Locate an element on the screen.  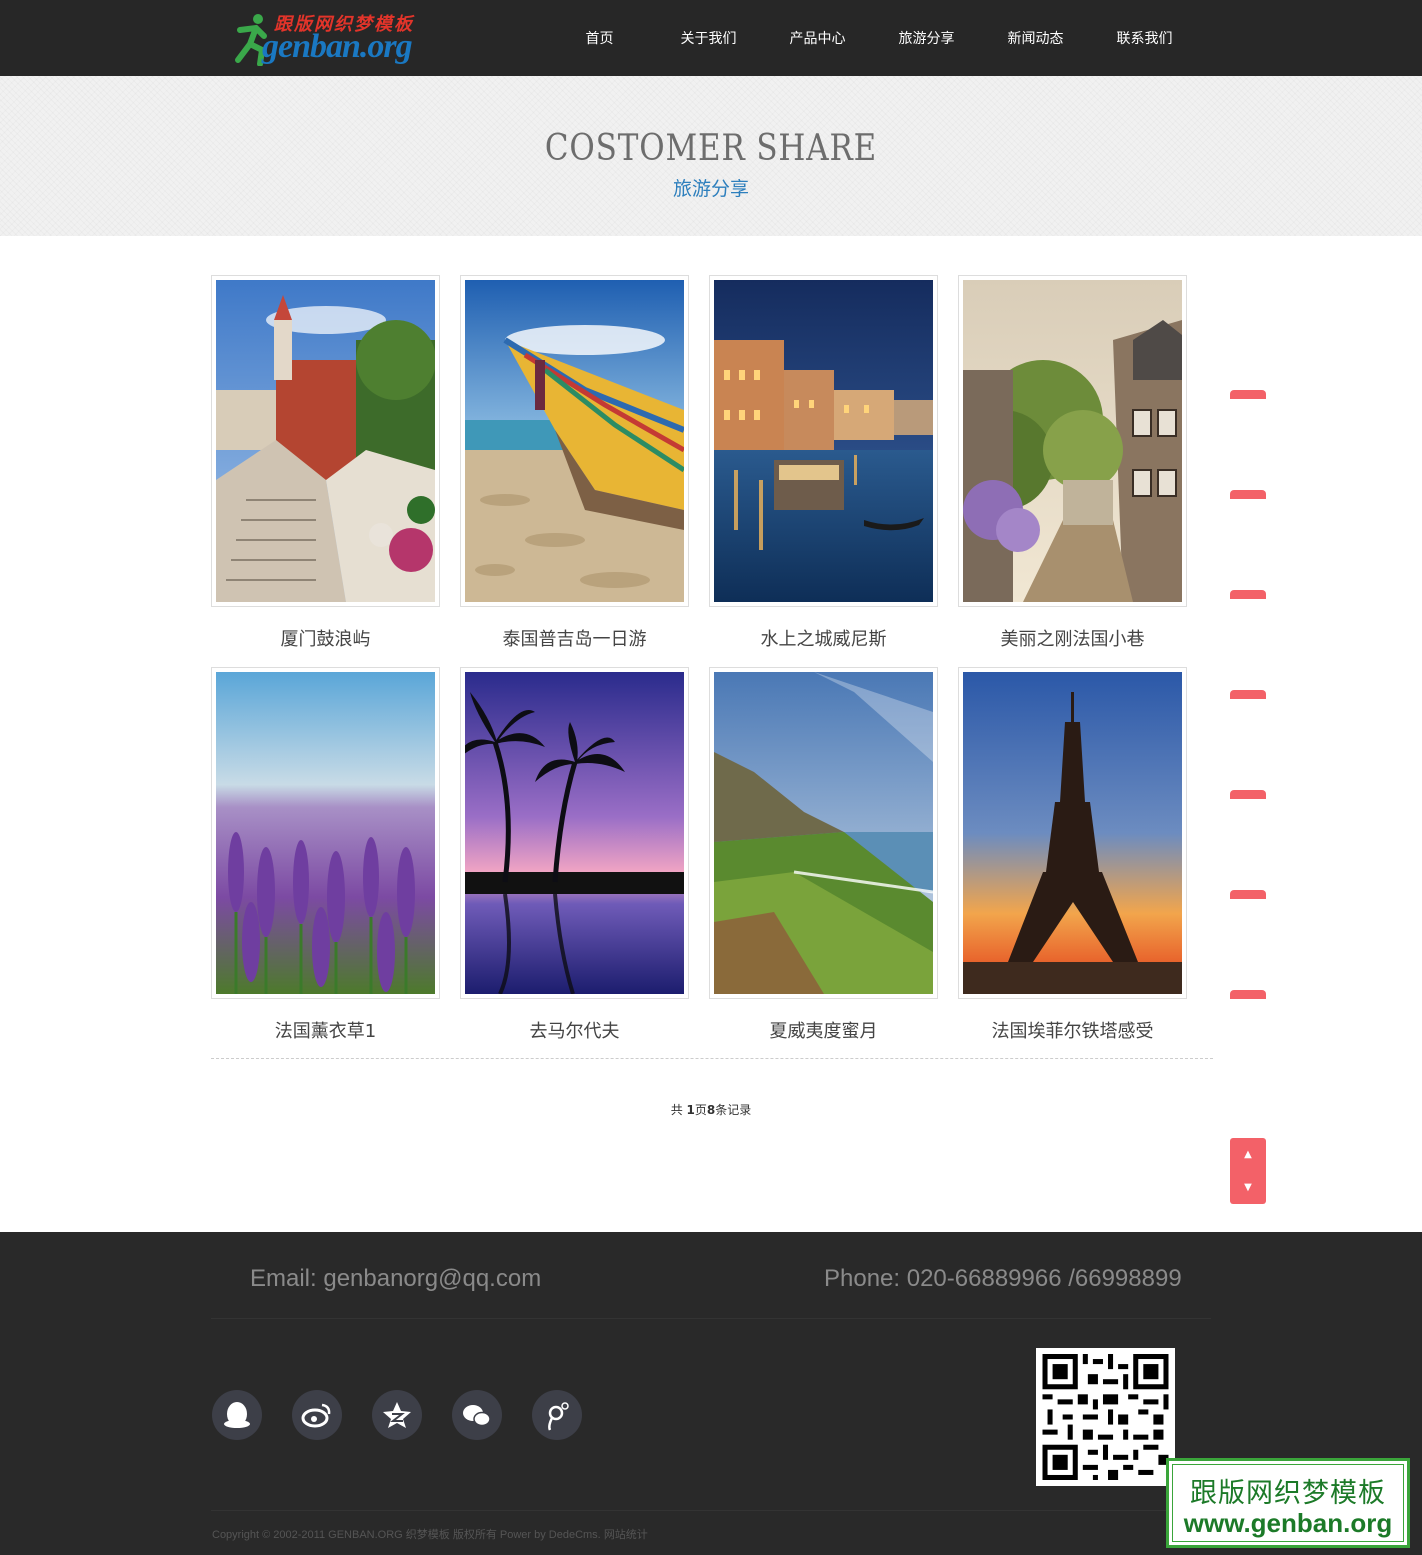
photo-french-alley is located at coordinates (1067, 441).